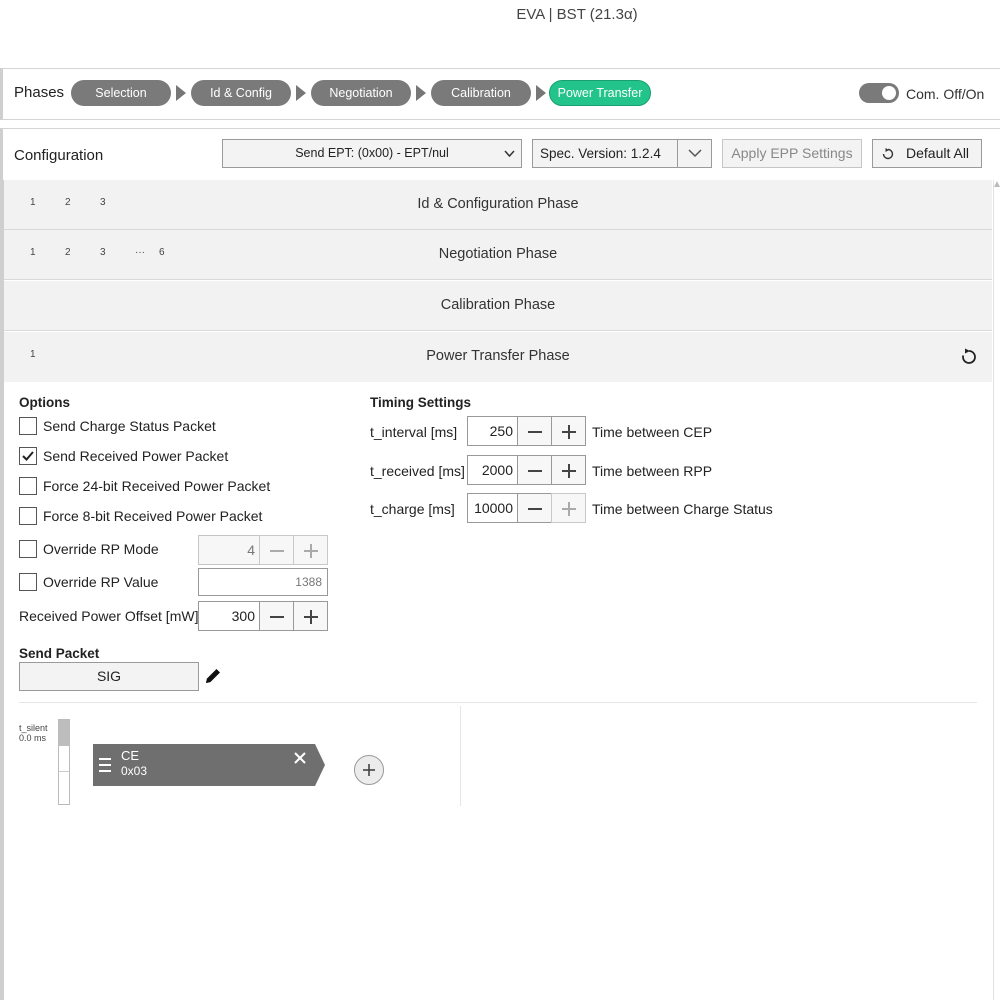 The image size is (1000, 1000). Describe the element at coordinates (213, 676) in the screenshot. I see `pencil-icon` at that location.